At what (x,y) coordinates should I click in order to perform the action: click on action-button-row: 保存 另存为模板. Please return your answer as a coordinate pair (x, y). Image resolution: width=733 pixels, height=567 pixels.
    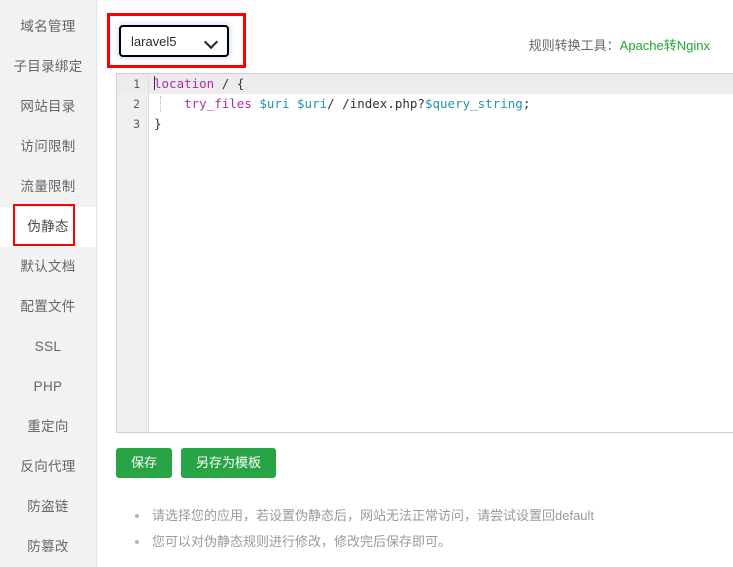
    Looking at the image, I should click on (196, 463).